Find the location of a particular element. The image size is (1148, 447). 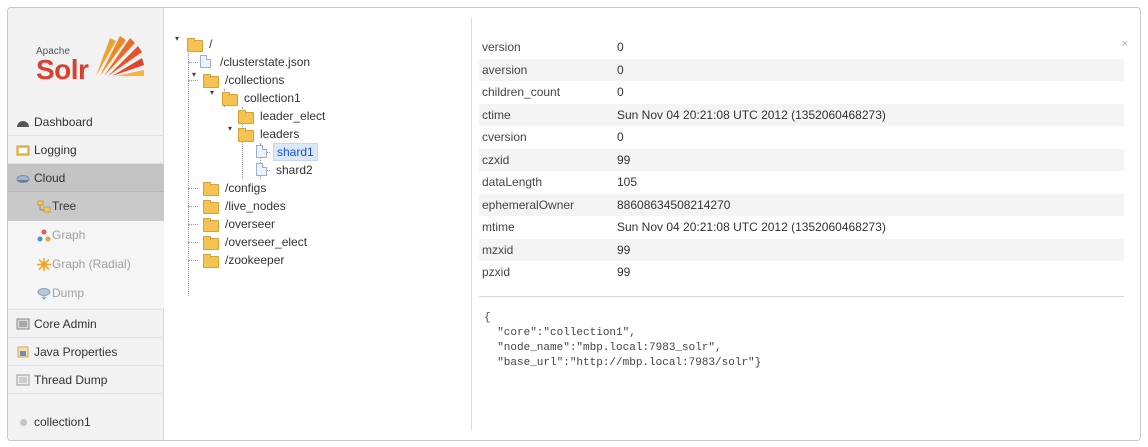

tree-node-label: /live_nodes is located at coordinates (255, 206).